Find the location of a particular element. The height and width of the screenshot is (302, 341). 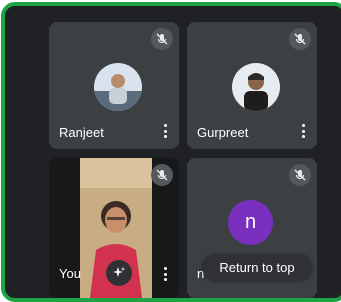

participant-name: You is located at coordinates (70, 273).